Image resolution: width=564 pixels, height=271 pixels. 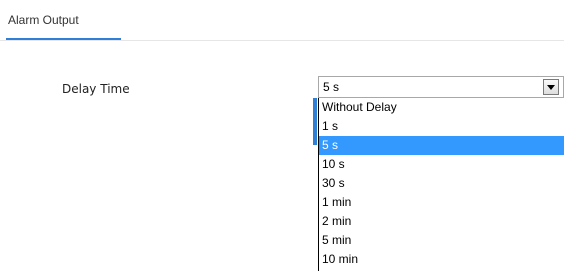 I want to click on dropdown-option: 2 min, so click(x=441, y=221).